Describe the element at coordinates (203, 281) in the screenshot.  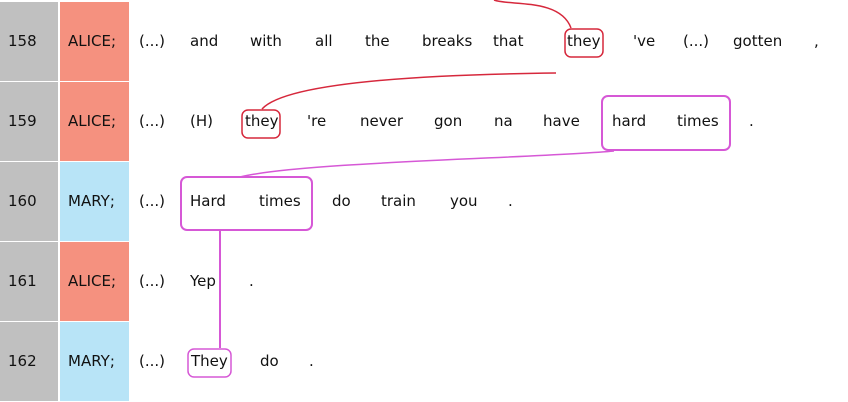
I see `token: Yep` at that location.